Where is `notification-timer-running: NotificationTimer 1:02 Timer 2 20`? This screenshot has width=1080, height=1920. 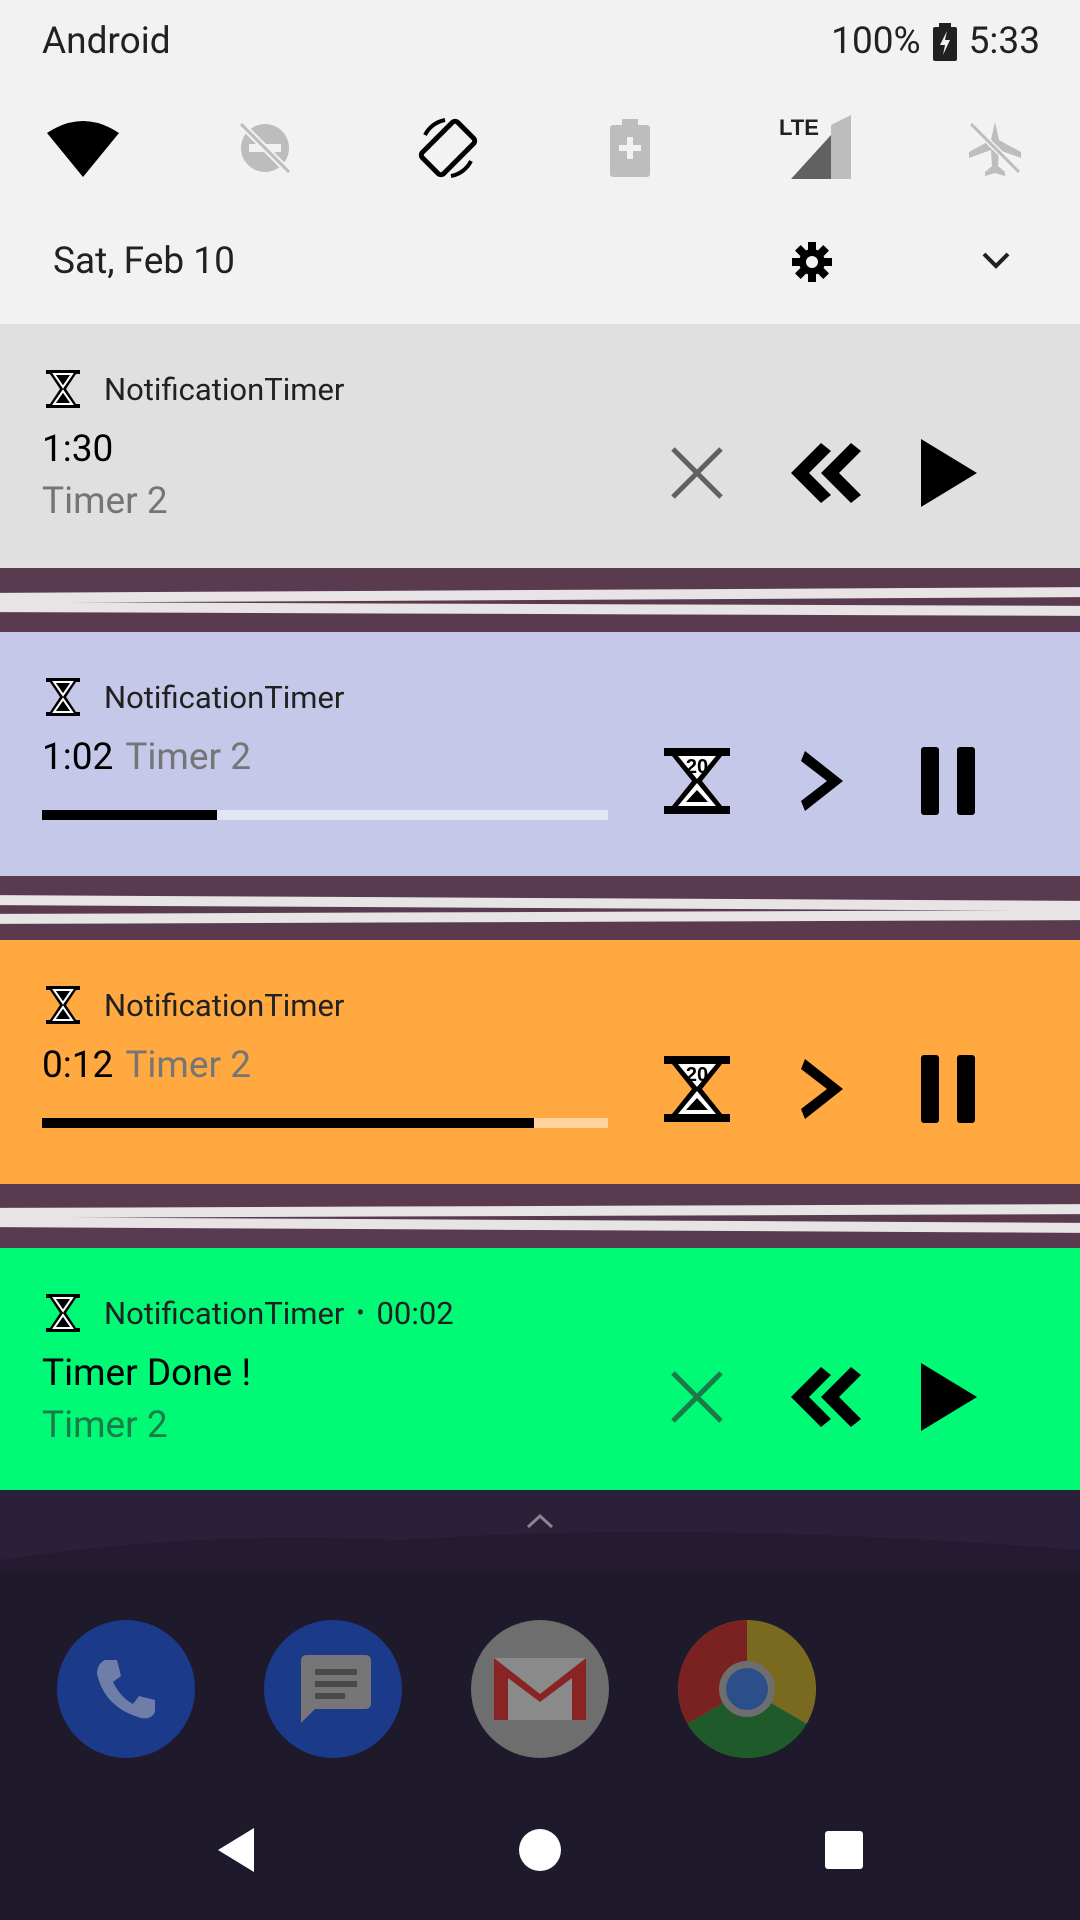 notification-timer-running: NotificationTimer 1:02 Timer 2 20 is located at coordinates (540, 754).